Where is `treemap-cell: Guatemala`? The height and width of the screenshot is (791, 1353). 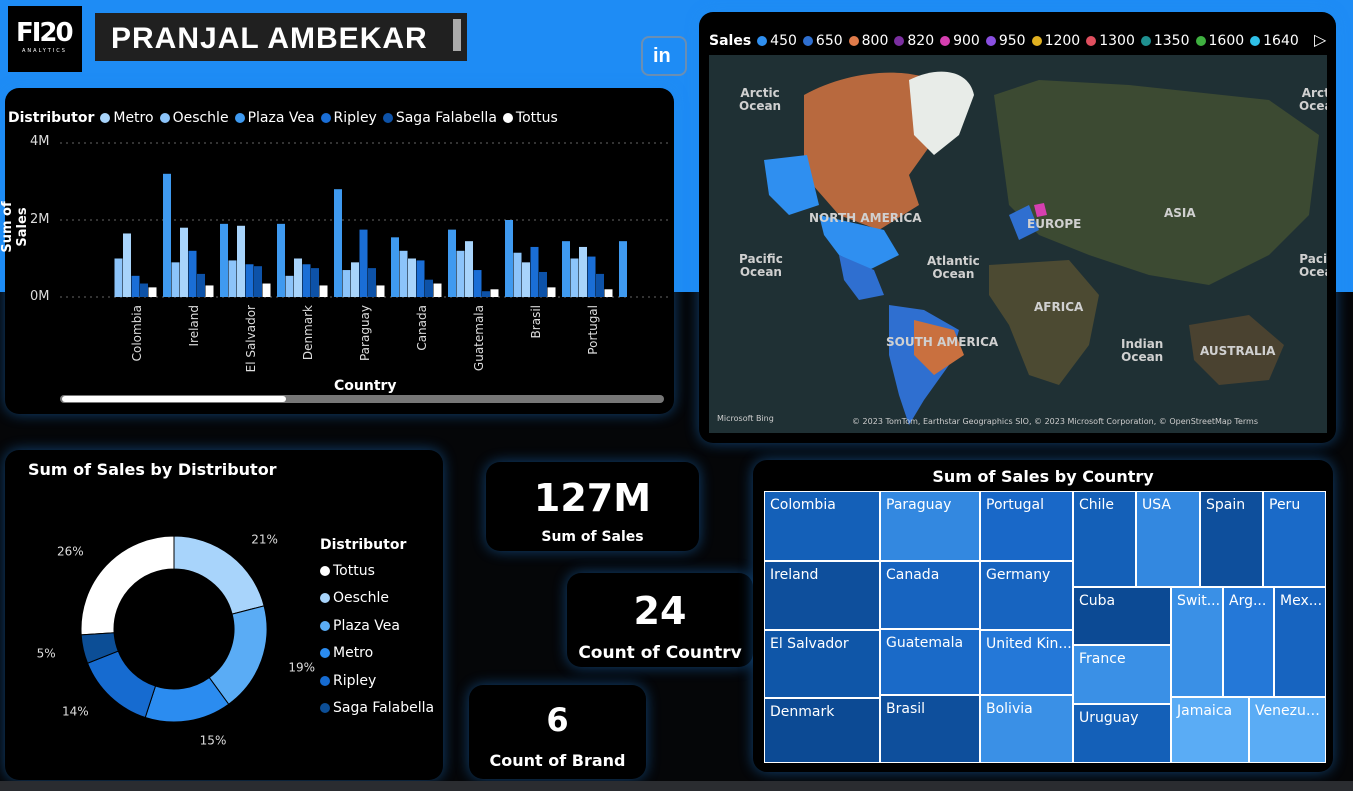 treemap-cell: Guatemala is located at coordinates (930, 662).